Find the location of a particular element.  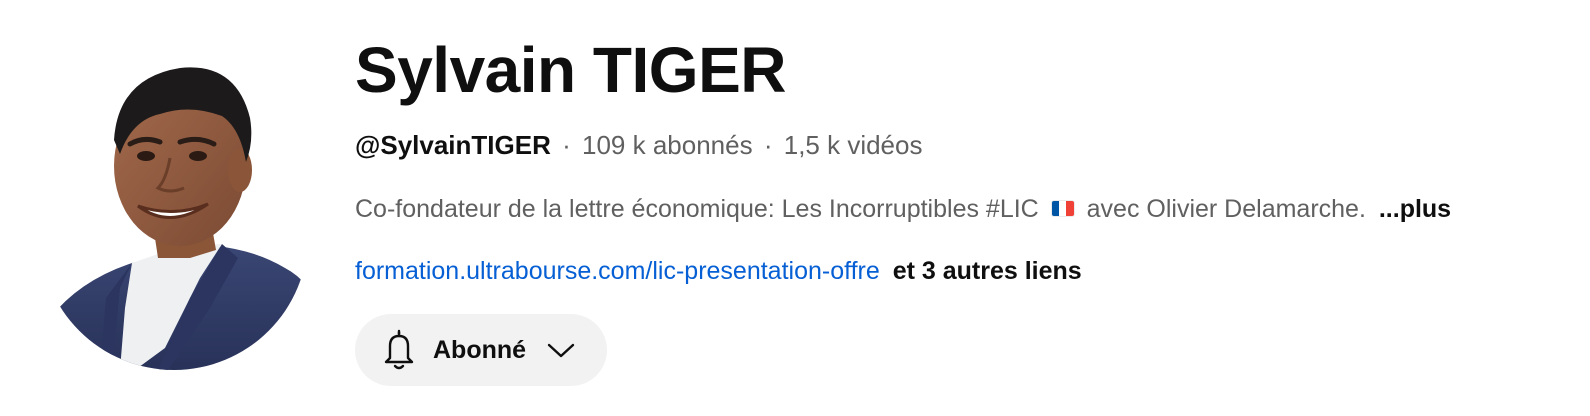

chevron-down-icon is located at coordinates (561, 350).